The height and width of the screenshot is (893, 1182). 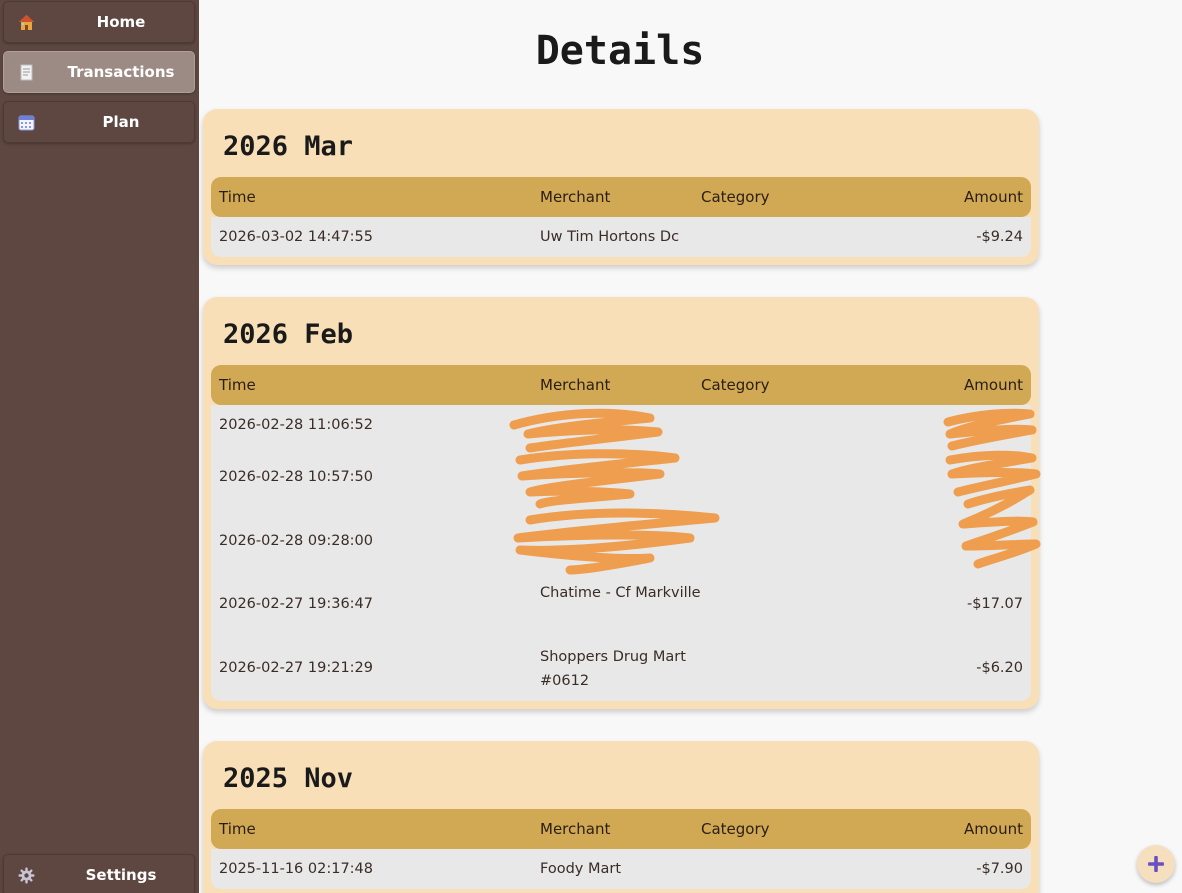 What do you see at coordinates (99, 22) in the screenshot?
I see `sidebar-item-home: Home` at bounding box center [99, 22].